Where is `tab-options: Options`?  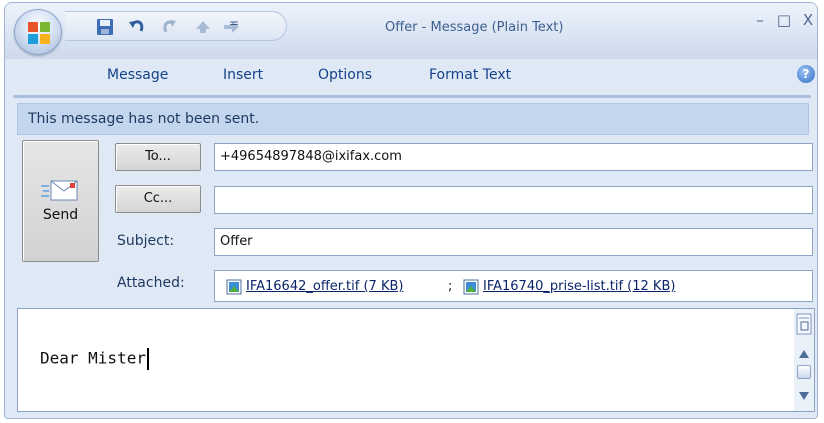
tab-options: Options is located at coordinates (345, 75).